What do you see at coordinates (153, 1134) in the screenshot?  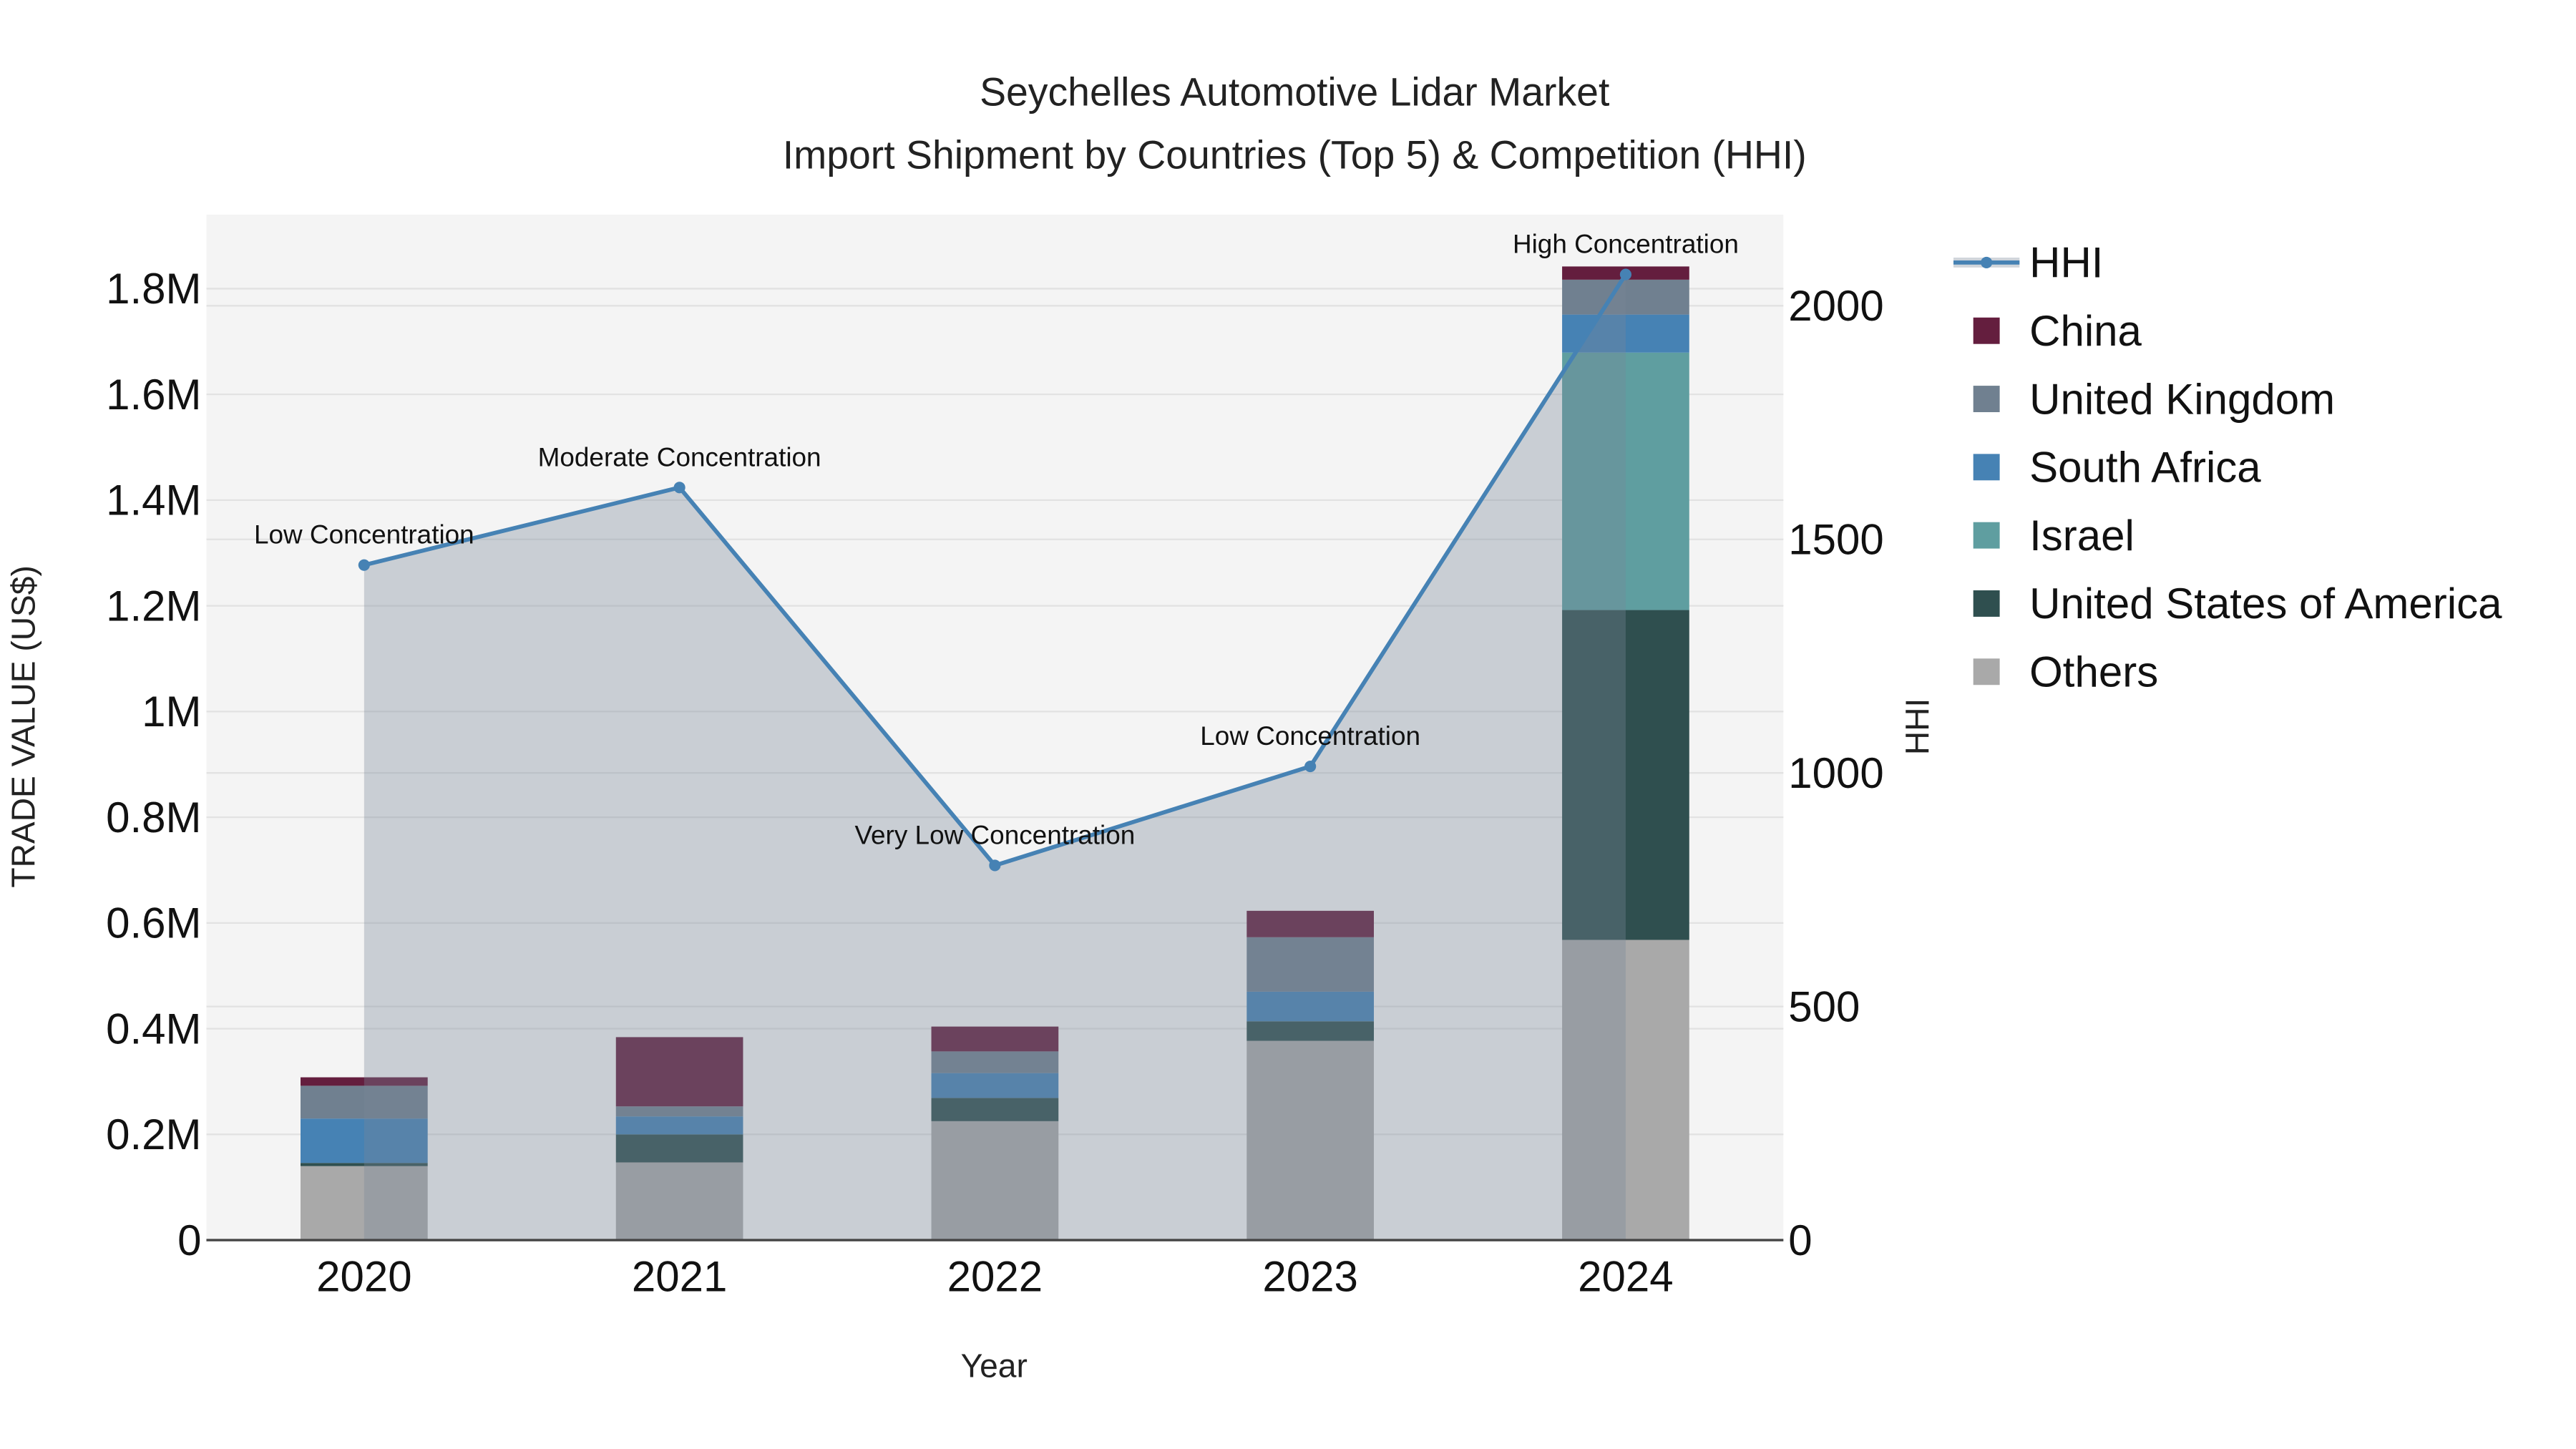 I see `y-tick-label: 0.2M` at bounding box center [153, 1134].